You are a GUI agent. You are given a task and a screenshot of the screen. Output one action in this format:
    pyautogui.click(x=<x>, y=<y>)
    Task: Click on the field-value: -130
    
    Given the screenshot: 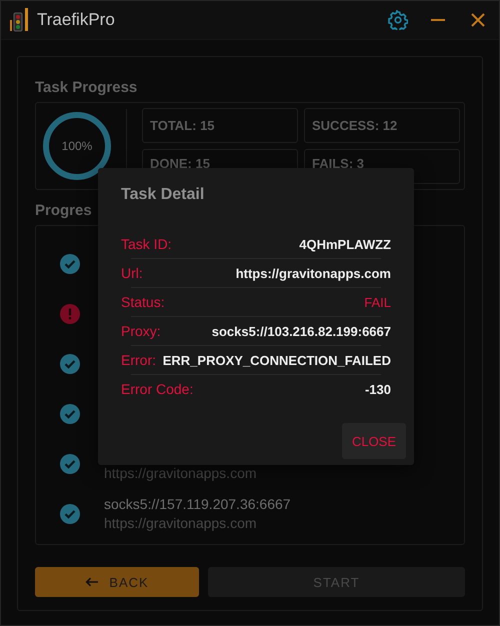 What is the action you would take?
    pyautogui.click(x=377, y=389)
    